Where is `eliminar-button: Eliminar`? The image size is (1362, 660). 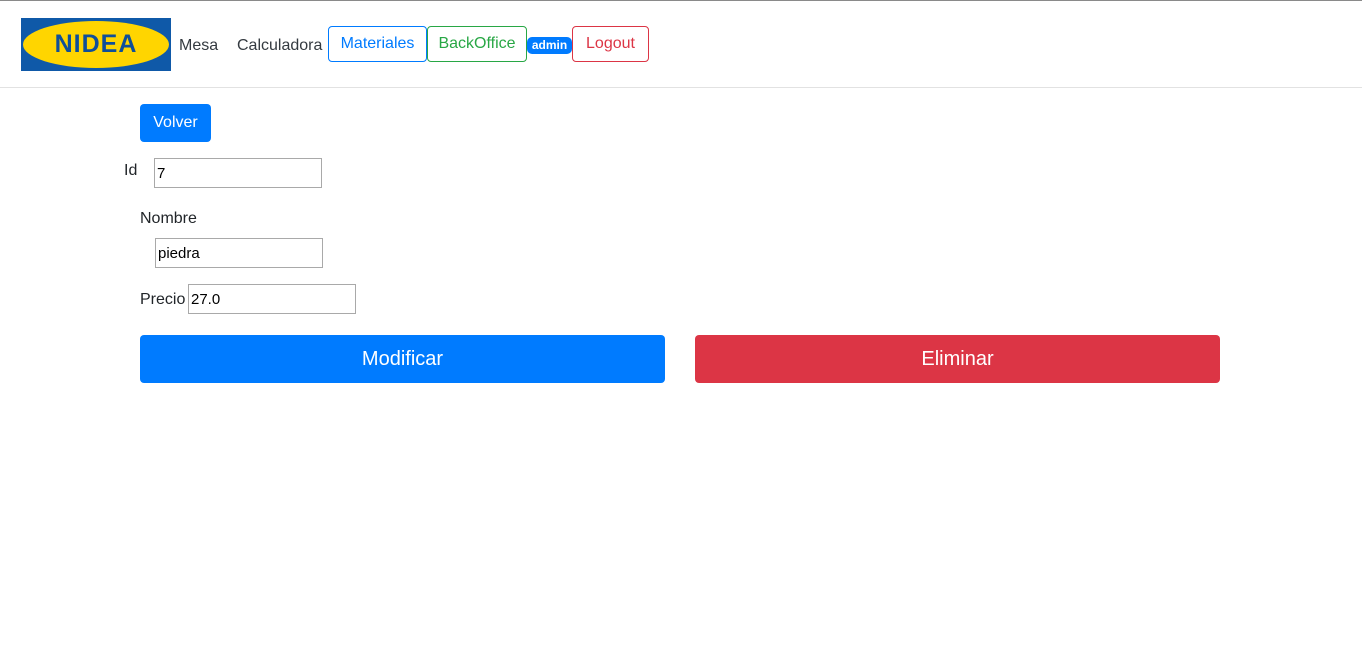 eliminar-button: Eliminar is located at coordinates (957, 359).